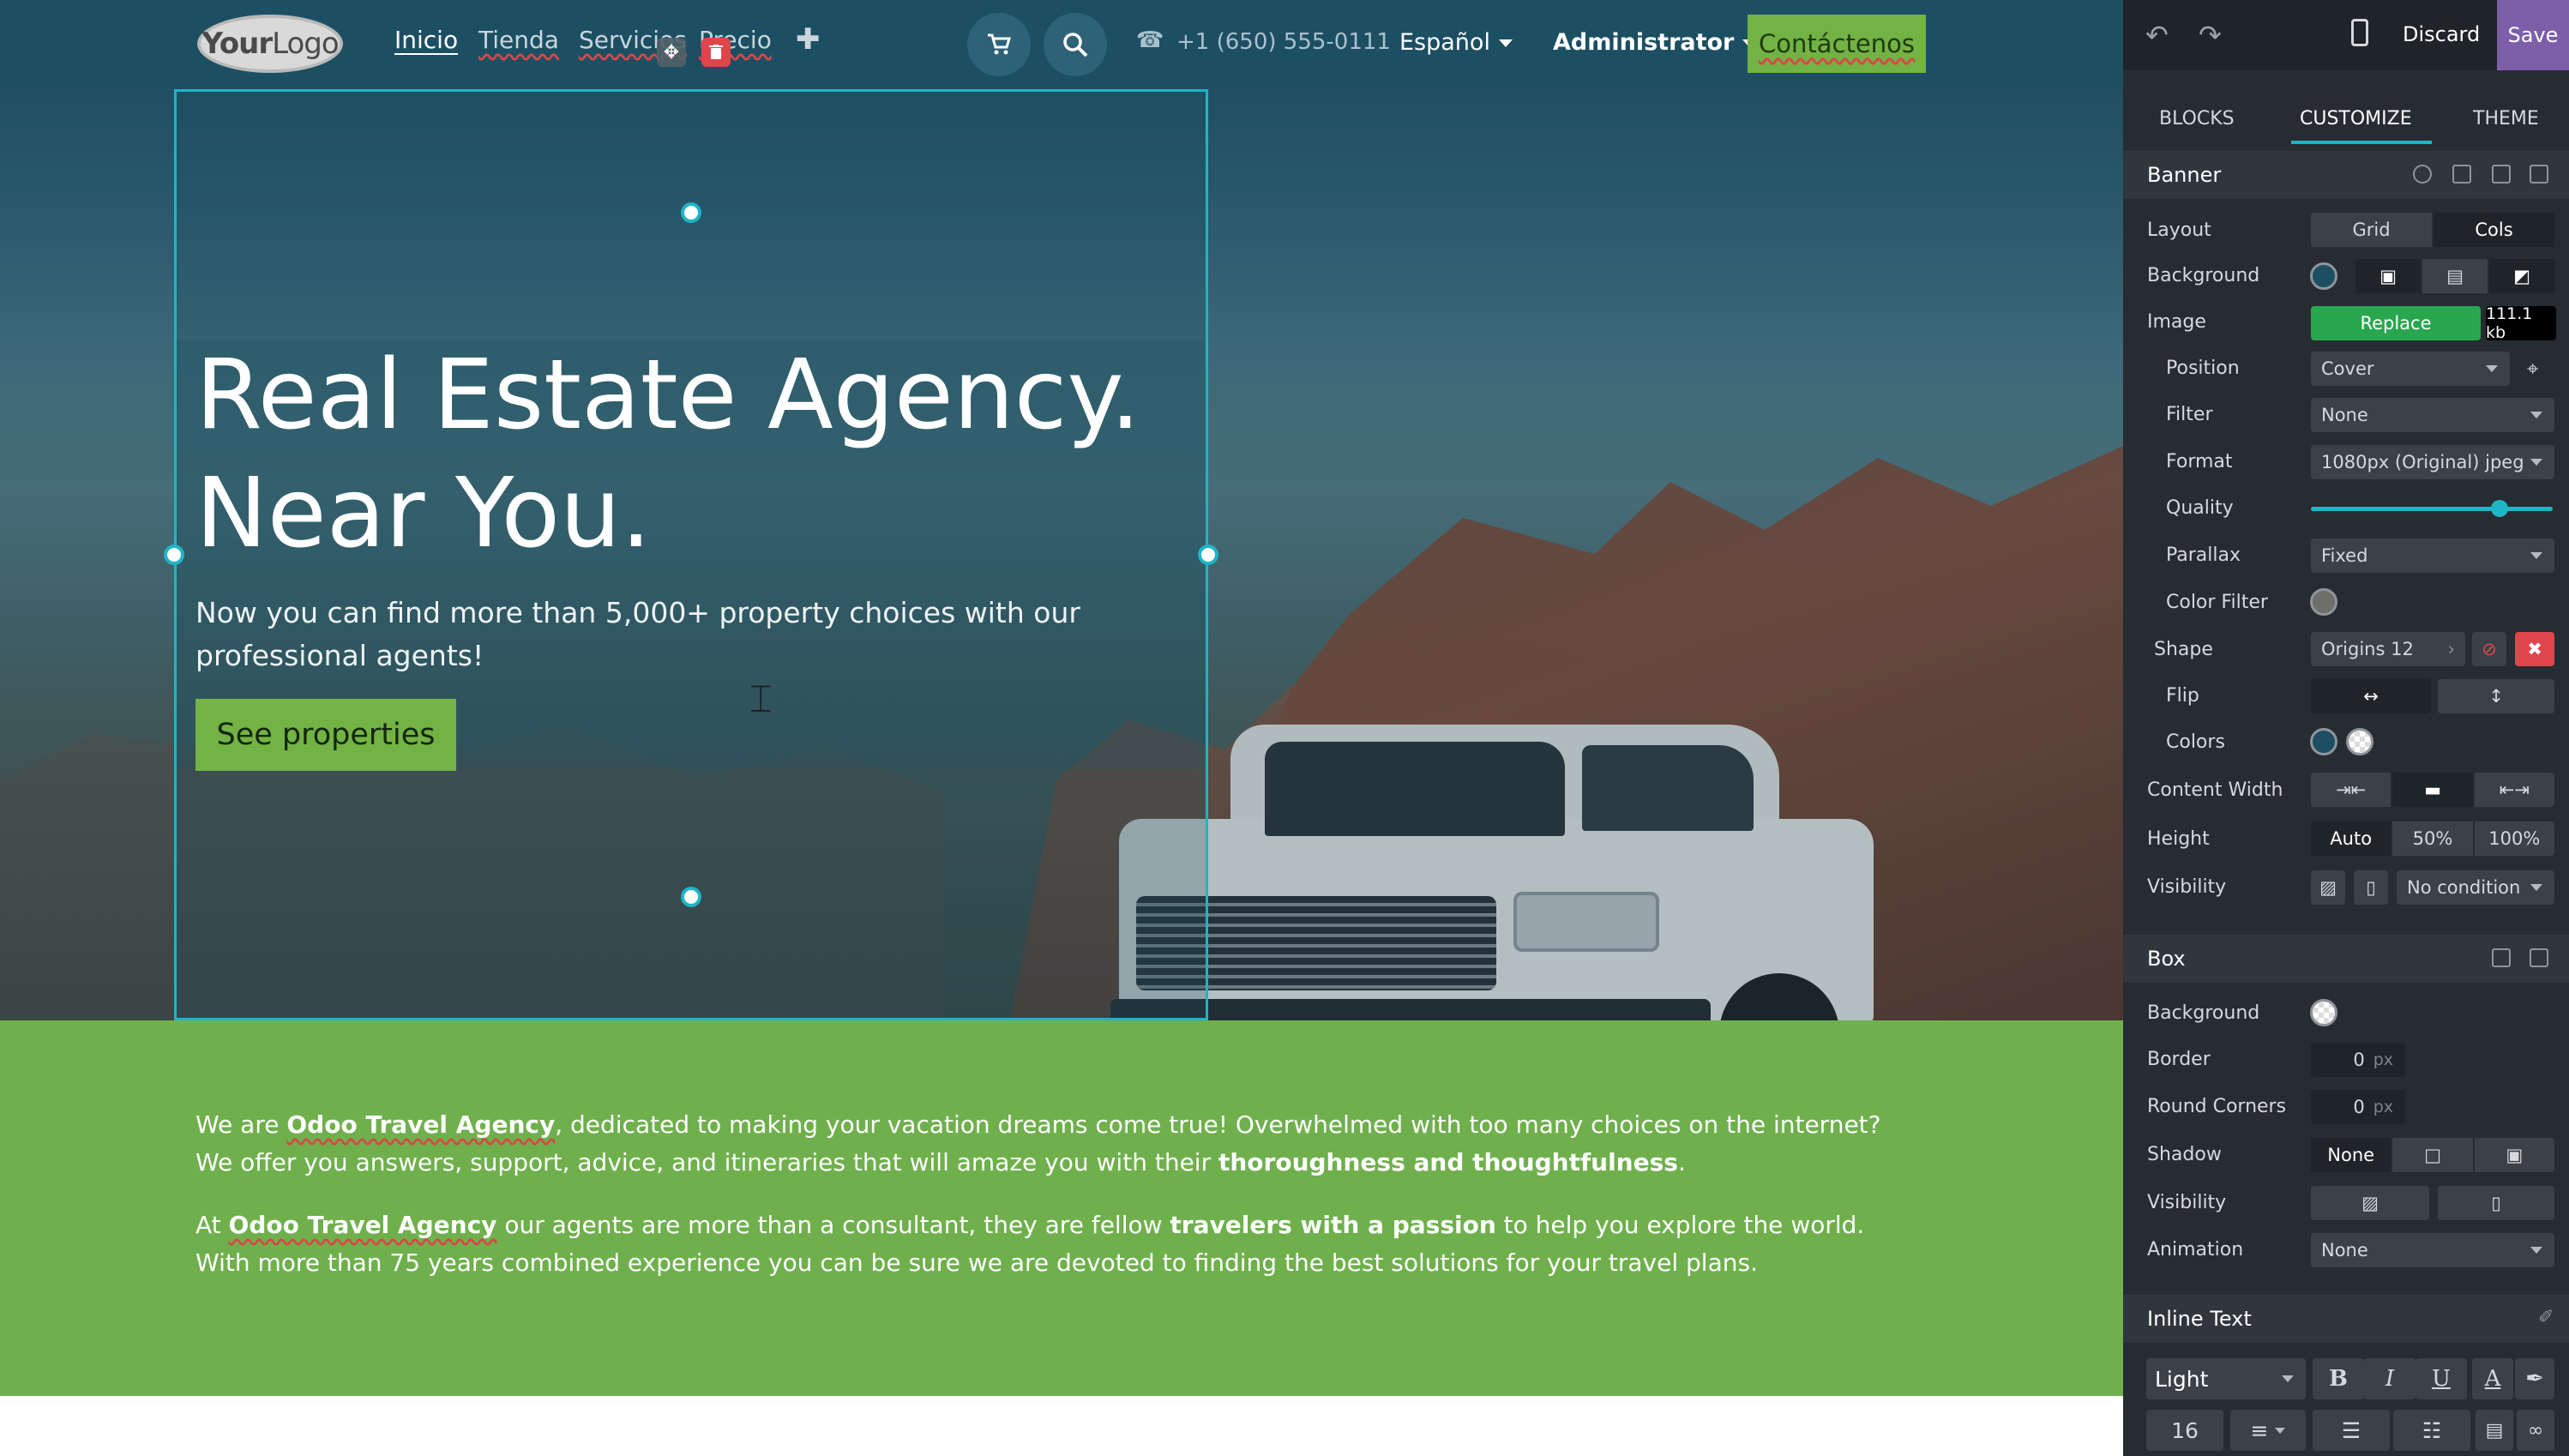 This screenshot has height=1456, width=2569. I want to click on video-icon: ▤, so click(2455, 276).